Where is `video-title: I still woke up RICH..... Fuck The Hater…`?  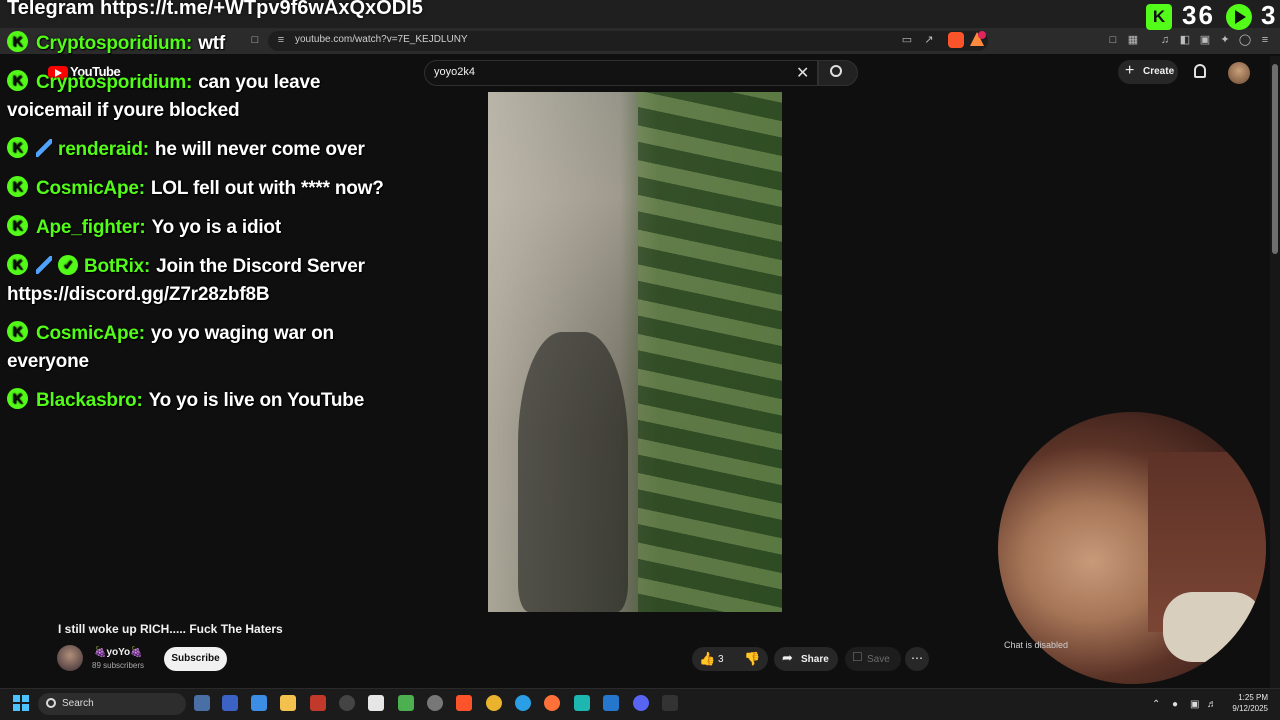 video-title: I still woke up RICH..... Fuck The Hater… is located at coordinates (170, 629).